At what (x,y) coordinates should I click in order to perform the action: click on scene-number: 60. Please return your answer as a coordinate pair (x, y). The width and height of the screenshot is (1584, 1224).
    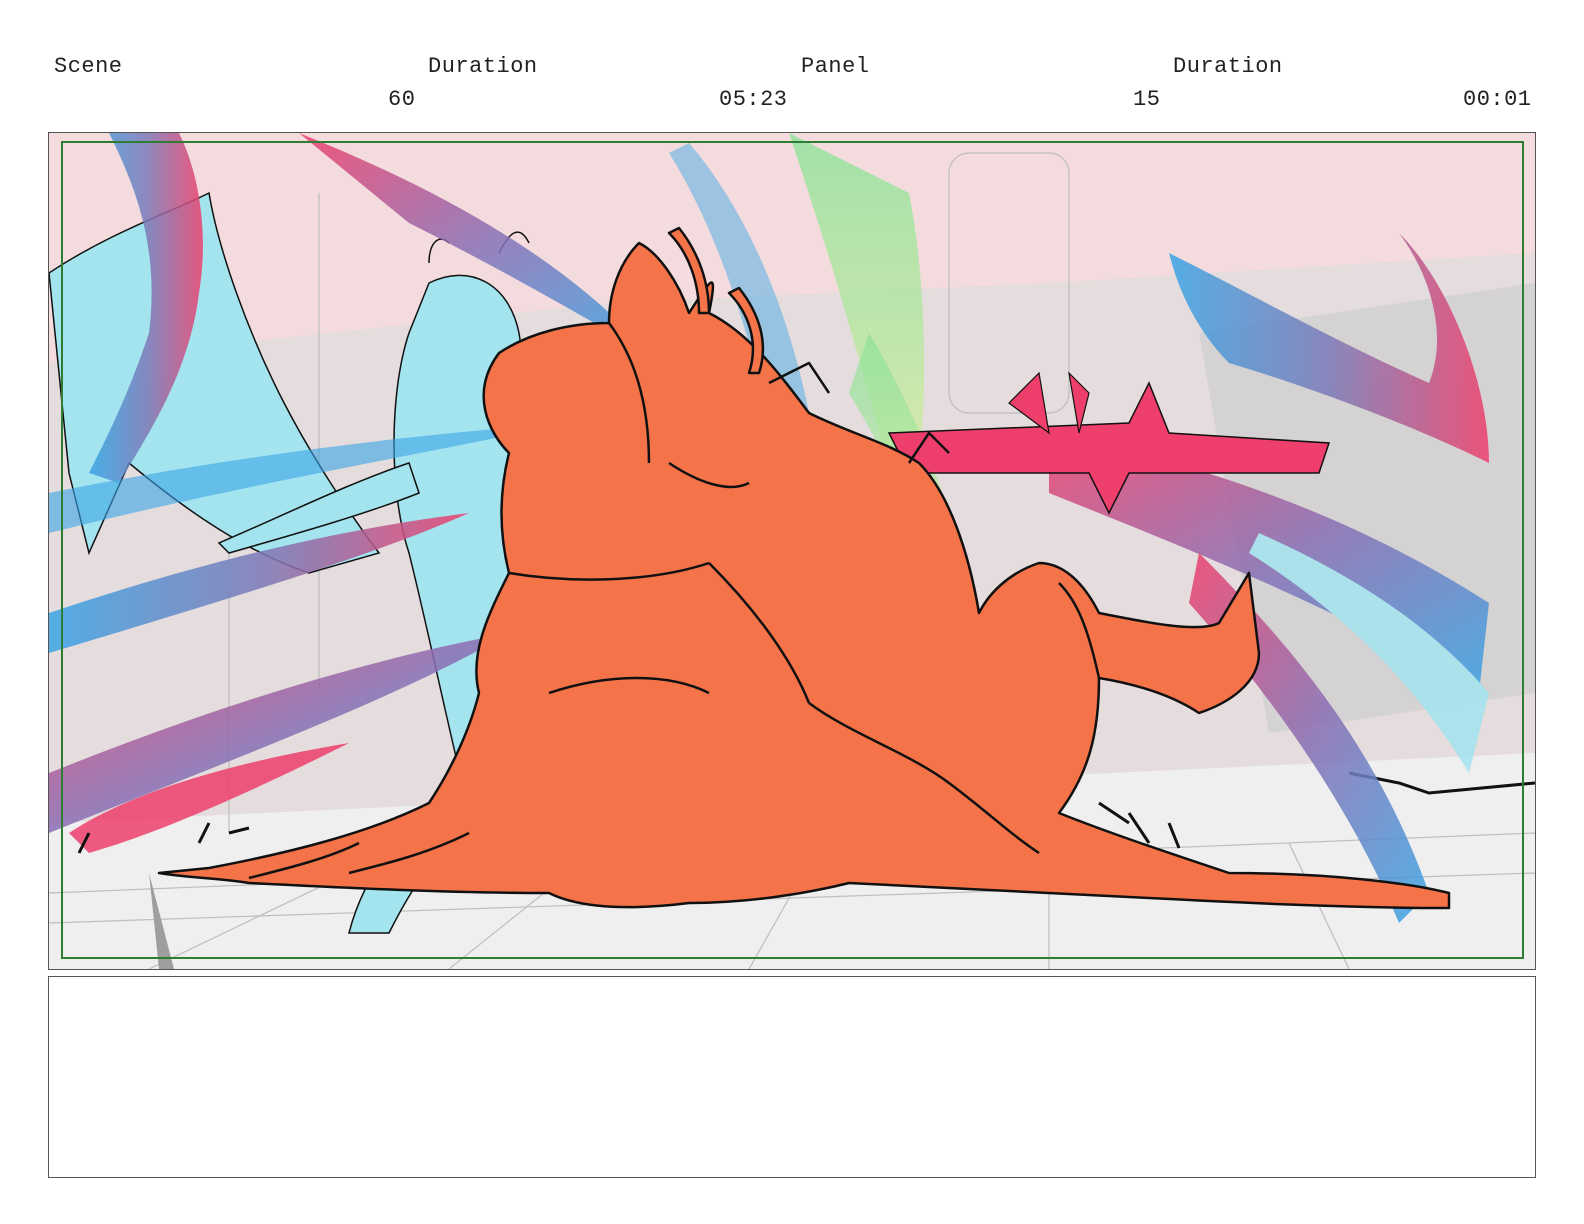
    Looking at the image, I should click on (402, 99).